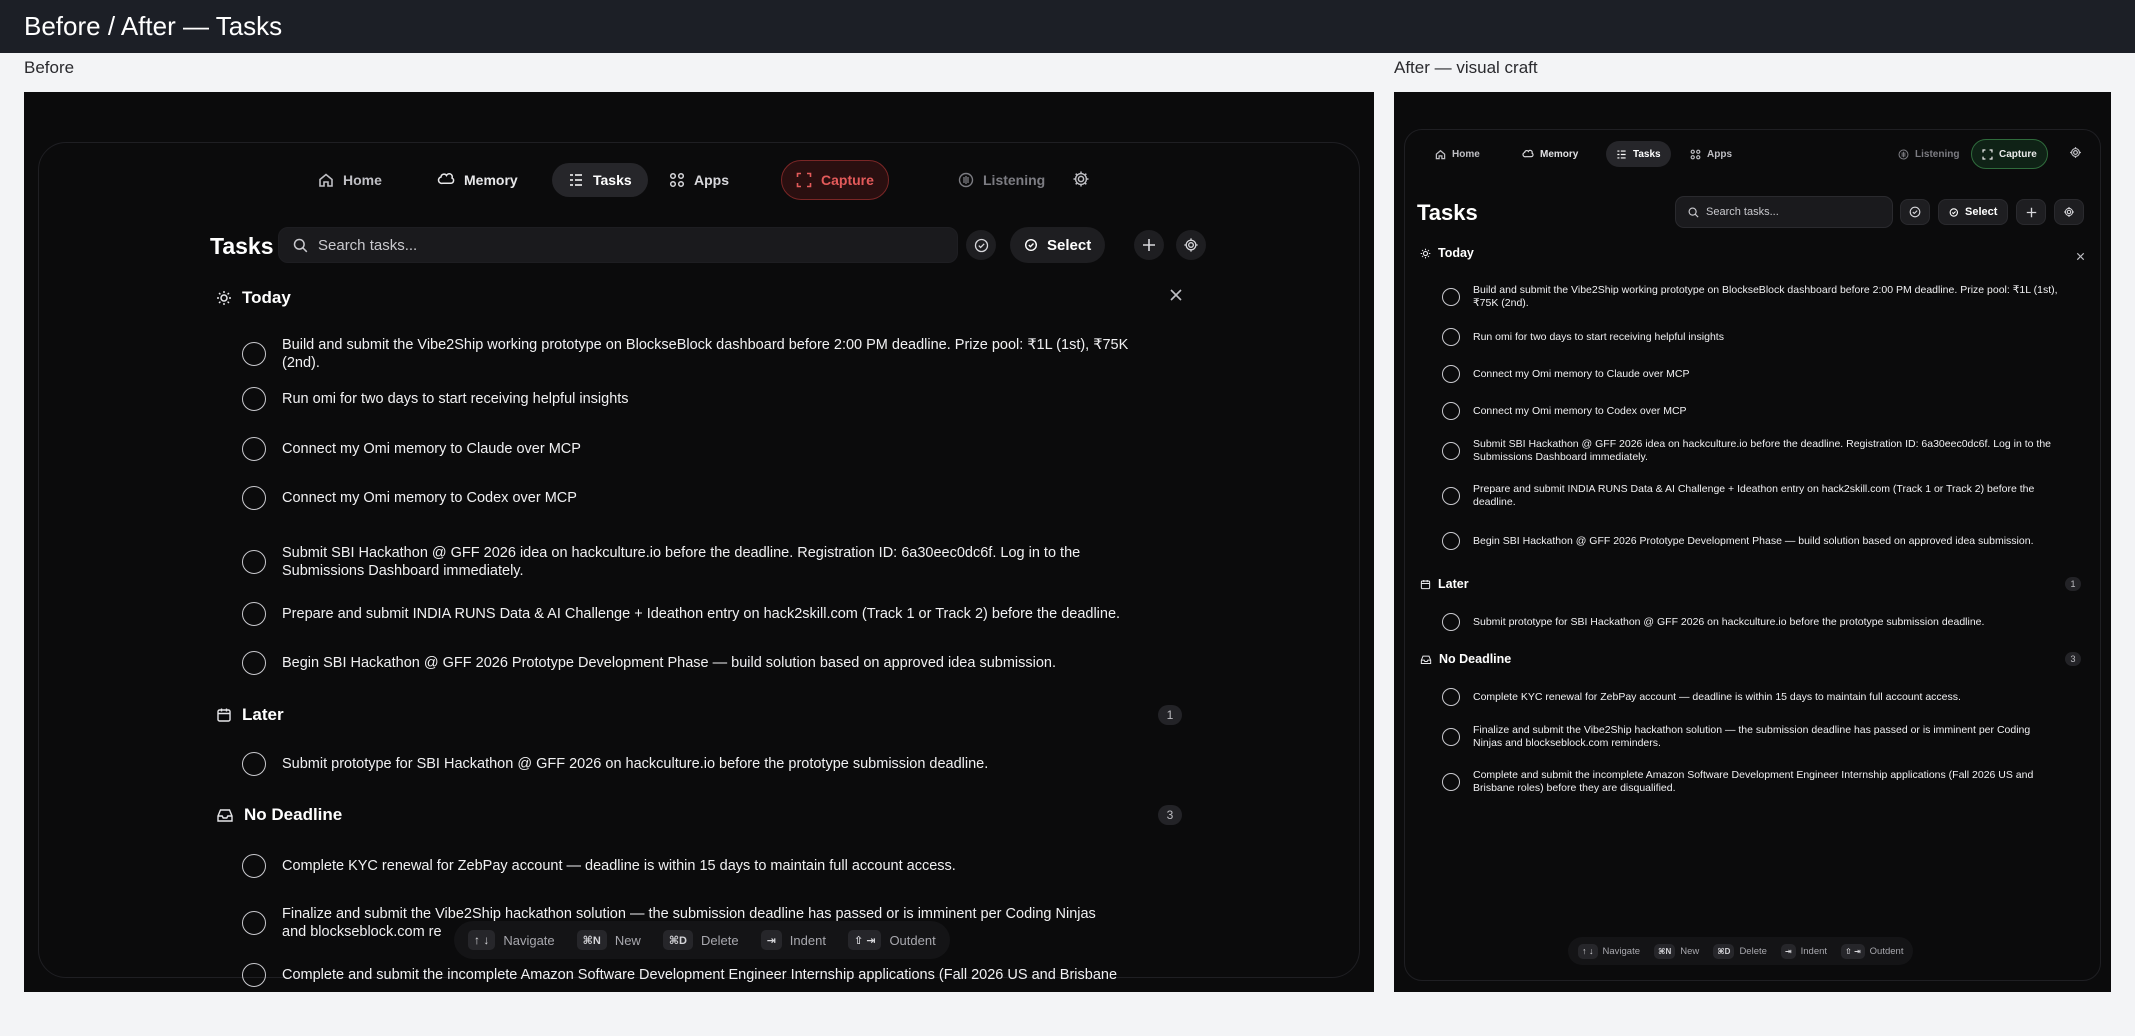  Describe the element at coordinates (431, 449) in the screenshot. I see `task-text: Connect my Omi memory to Claude over MCP` at that location.